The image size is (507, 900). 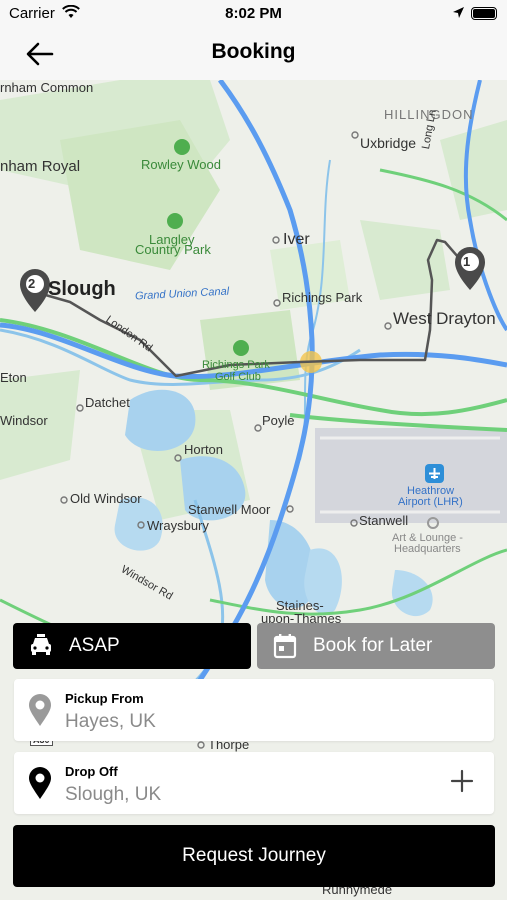 What do you see at coordinates (32, 283) in the screenshot?
I see `map-marker-2-number: 2` at bounding box center [32, 283].